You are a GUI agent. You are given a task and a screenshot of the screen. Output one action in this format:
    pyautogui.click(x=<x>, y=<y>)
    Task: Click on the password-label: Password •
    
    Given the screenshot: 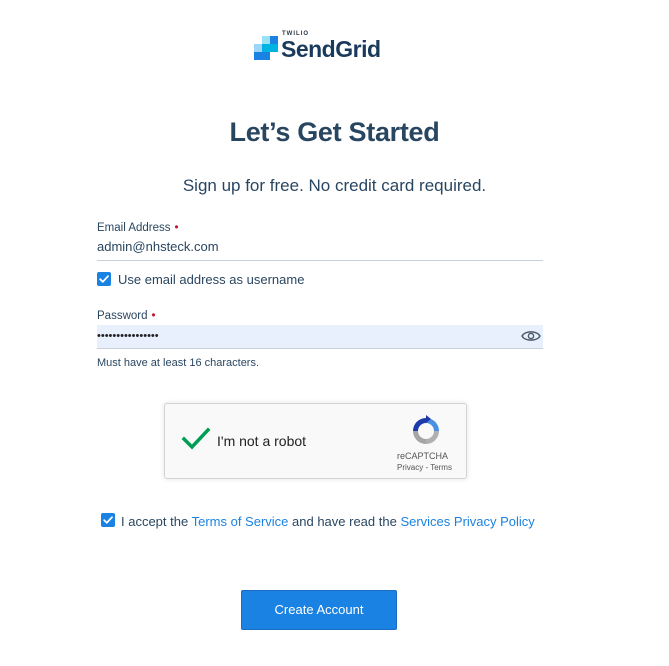 What is the action you would take?
    pyautogui.click(x=126, y=316)
    